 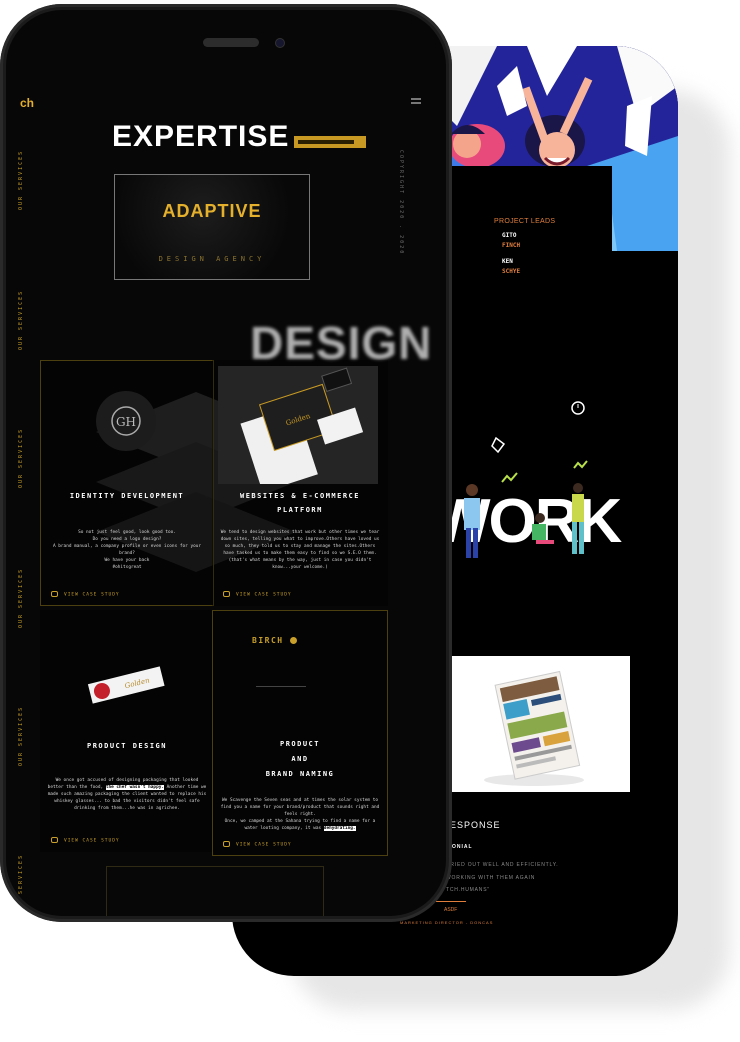 What do you see at coordinates (21, 873) in the screenshot?
I see `side-label: SERVICES` at bounding box center [21, 873].